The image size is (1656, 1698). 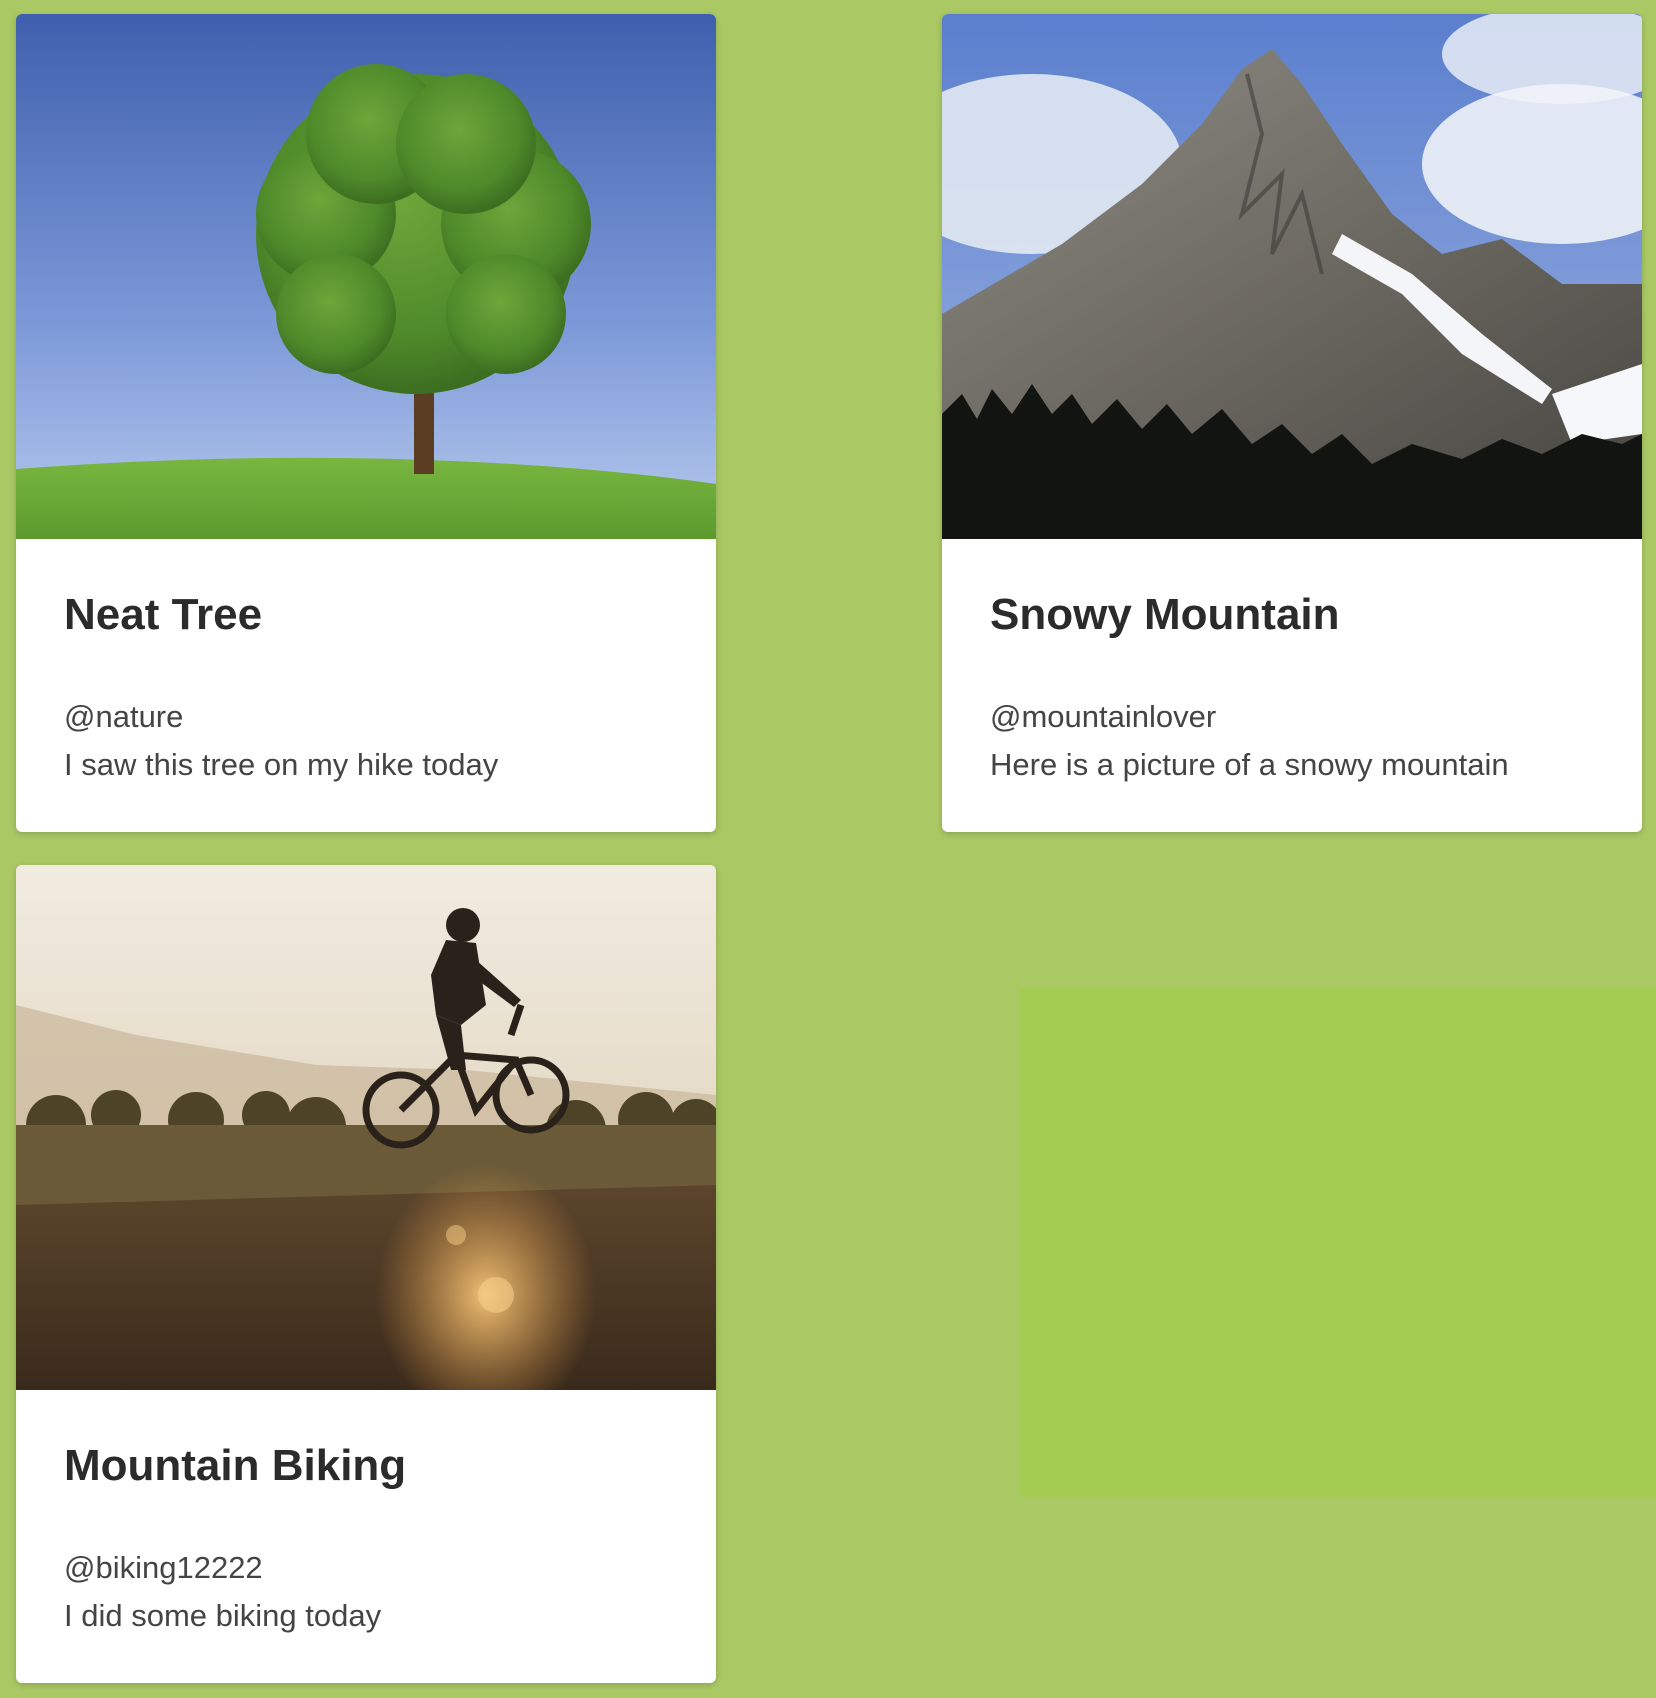 What do you see at coordinates (1249, 764) in the screenshot?
I see `post-caption: Here is a picture of a snowy mountain` at bounding box center [1249, 764].